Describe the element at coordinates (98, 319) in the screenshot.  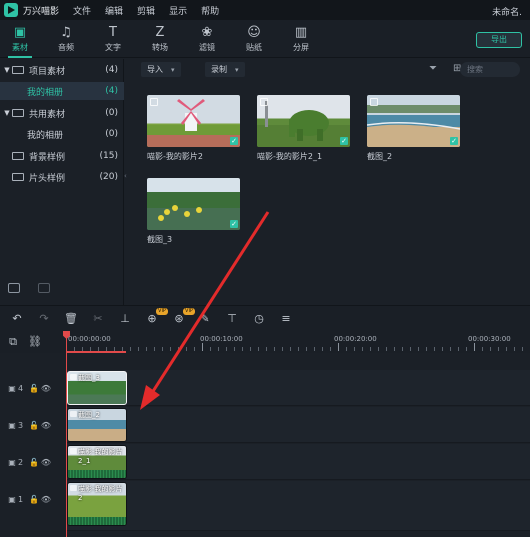
I see `cut-icon: ✂` at that location.